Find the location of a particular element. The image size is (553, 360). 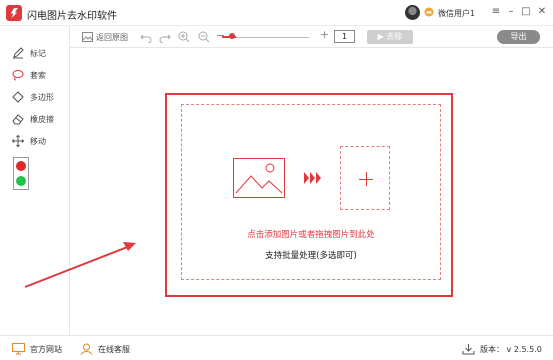

picture-icon is located at coordinates (259, 178).